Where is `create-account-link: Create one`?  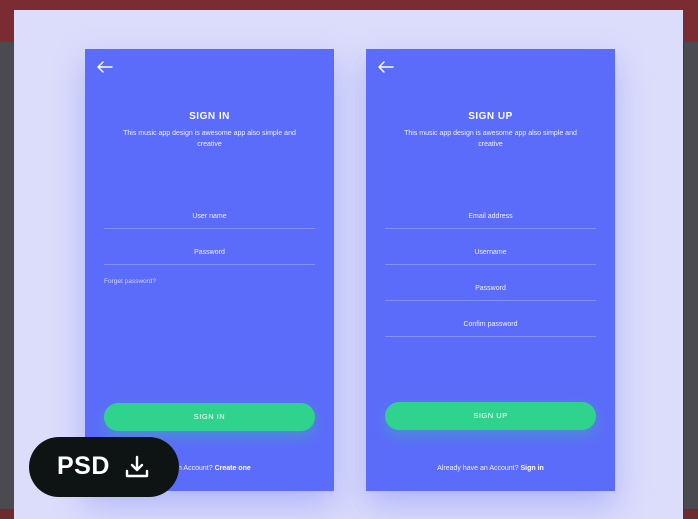
create-account-link: Create one is located at coordinates (233, 468).